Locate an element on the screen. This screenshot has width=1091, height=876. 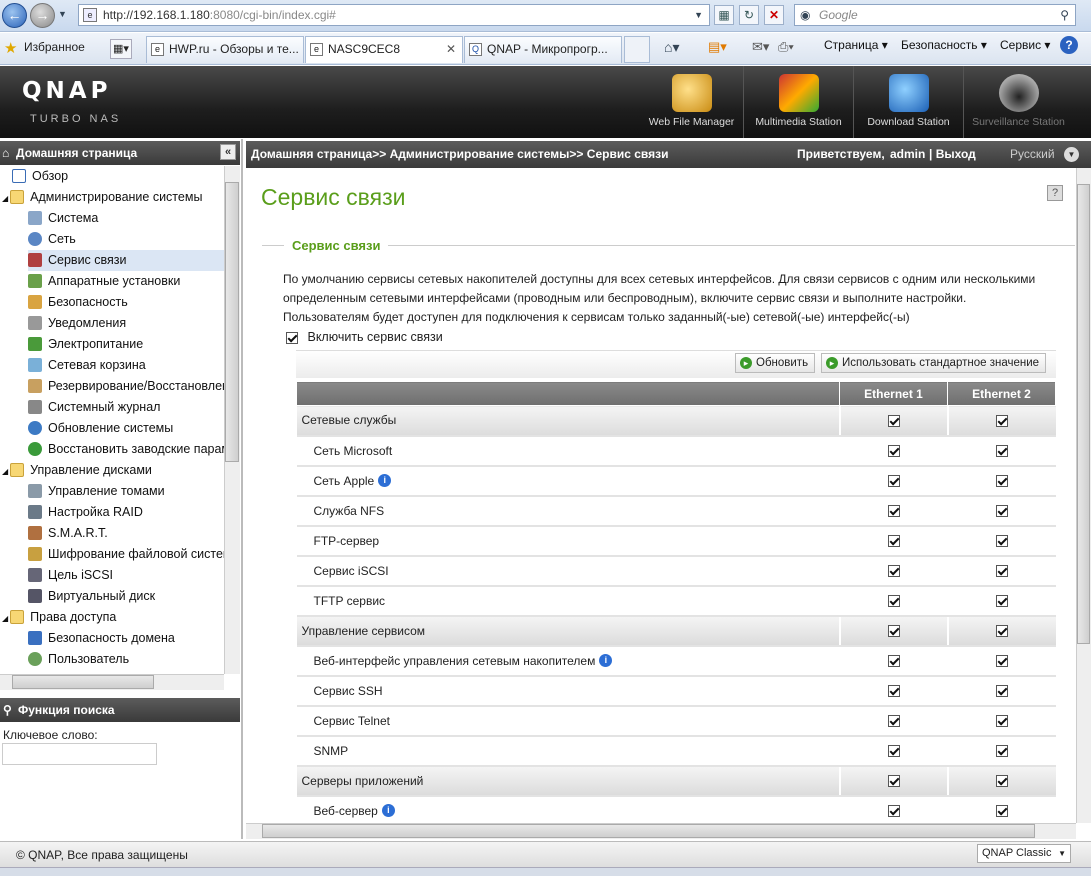
search-icon: ⚲ is located at coordinates (1064, 15).